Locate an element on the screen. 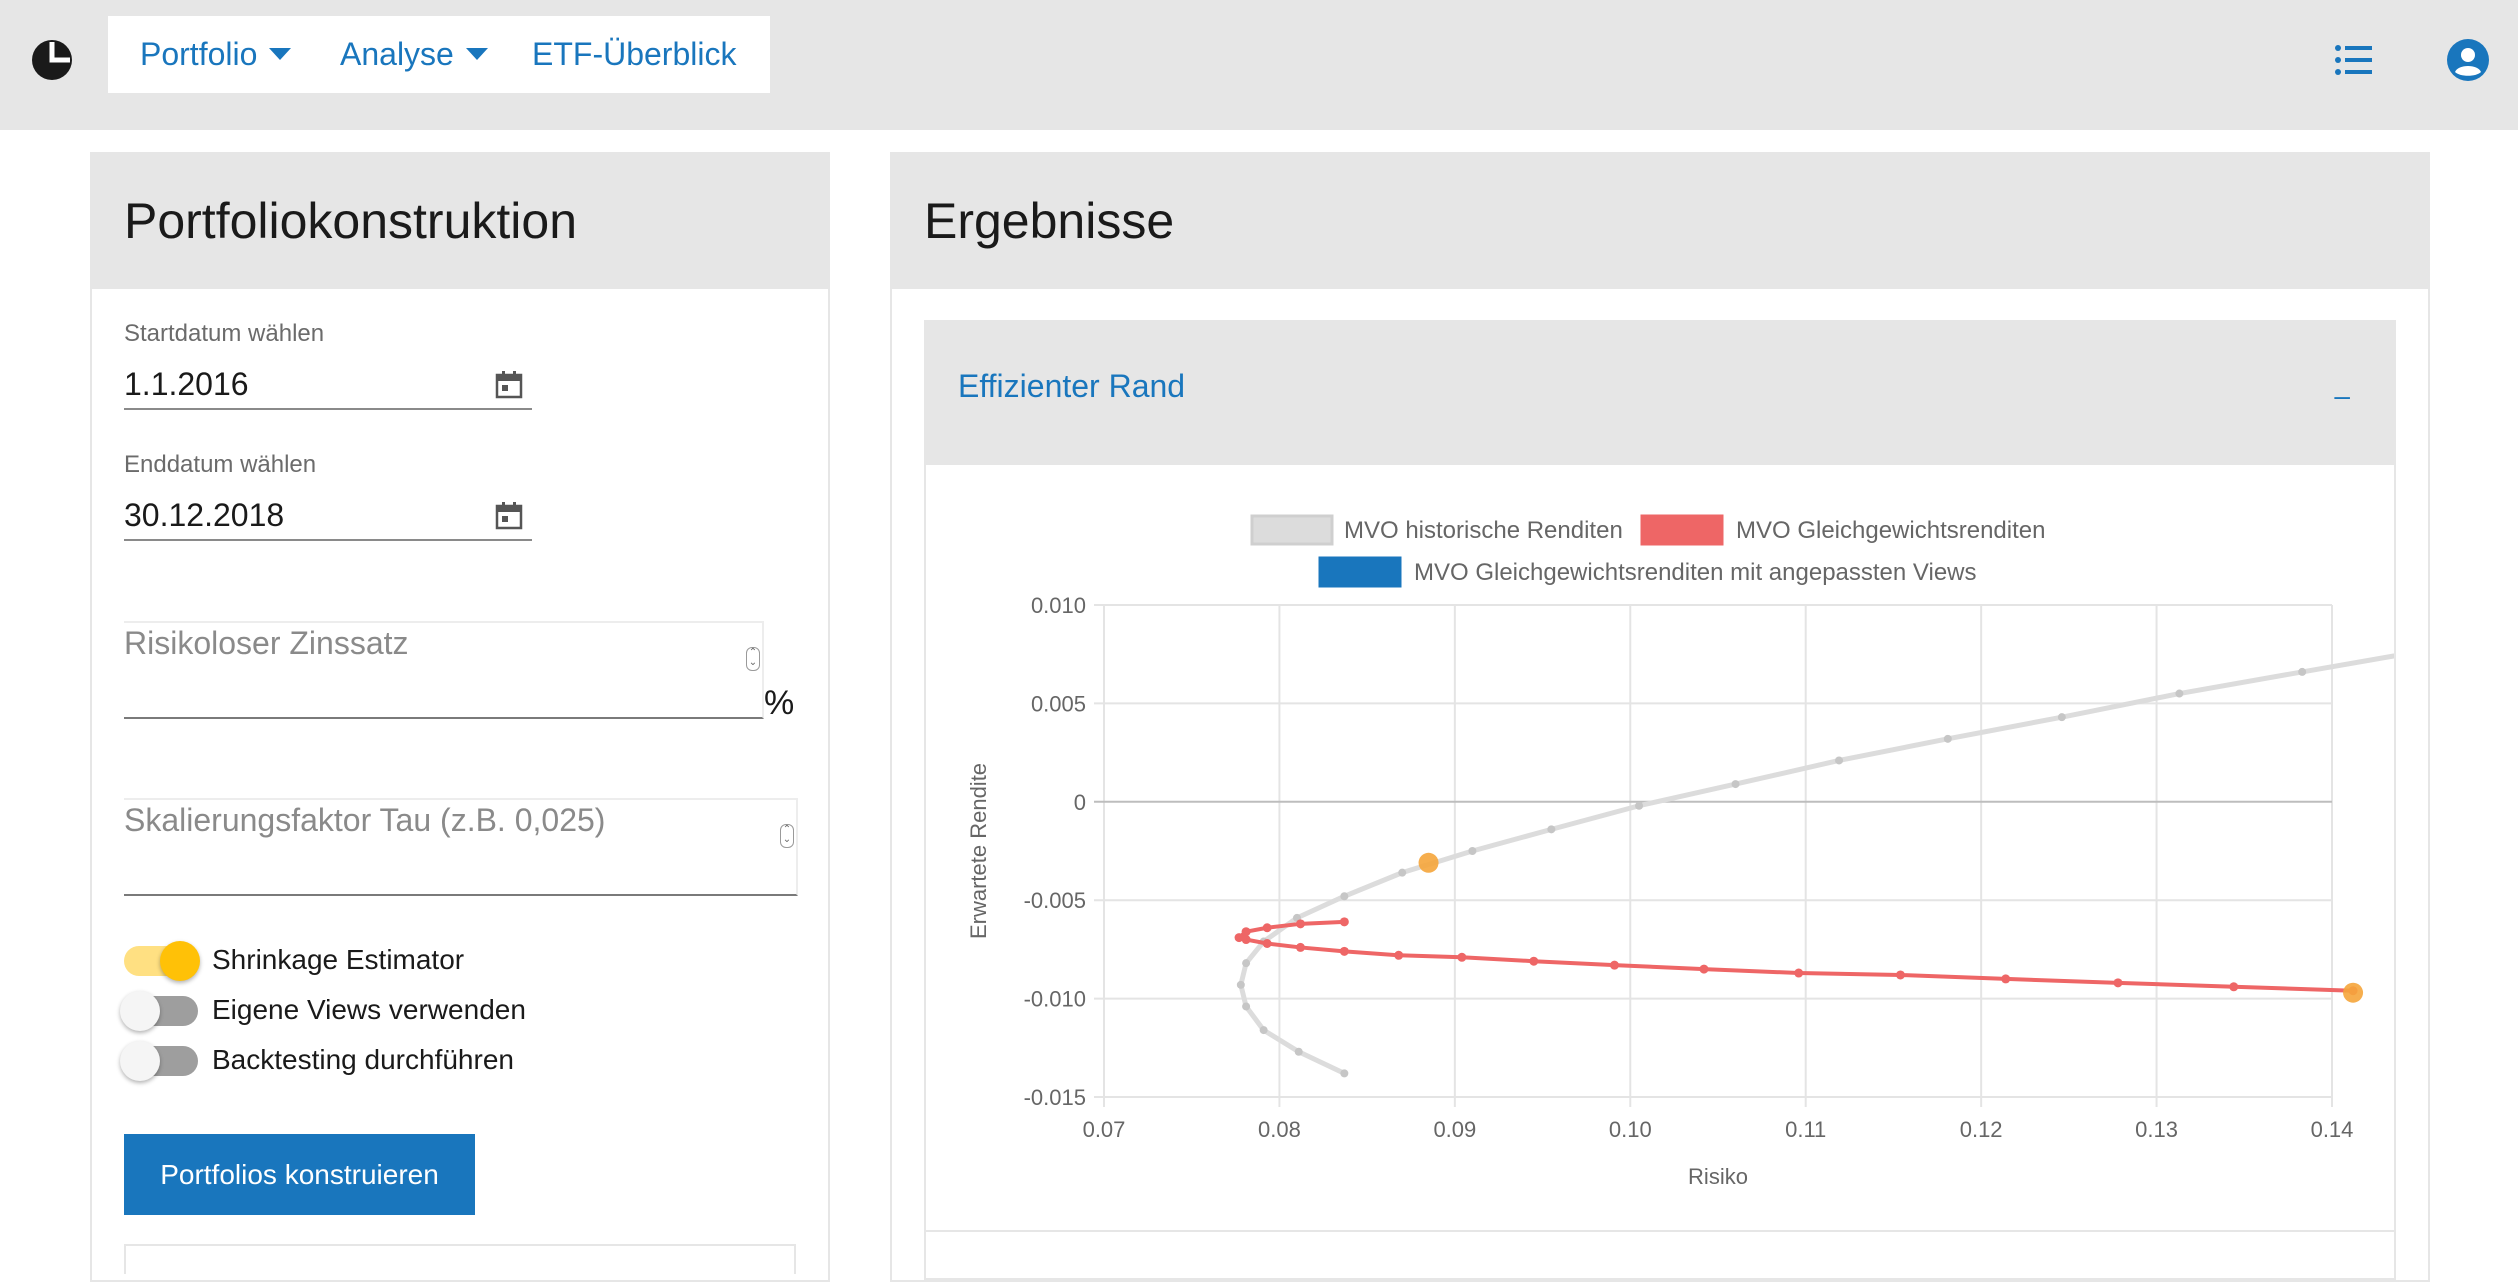 This screenshot has height=1282, width=2518. efficient-frontier-title: Effizienter Rand is located at coordinates (1071, 386).